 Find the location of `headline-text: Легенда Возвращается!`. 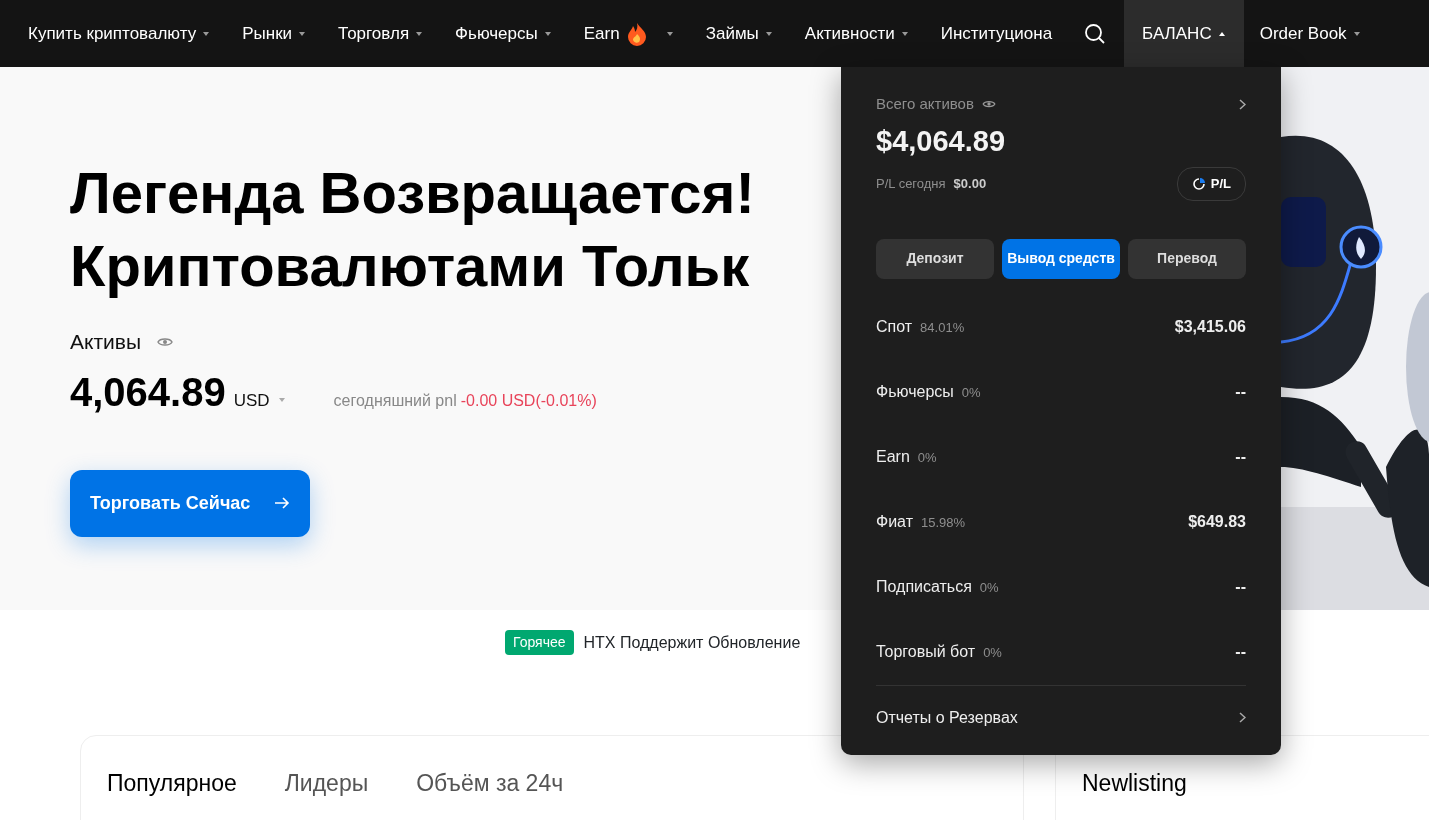

headline-text: Легенда Возвращается! is located at coordinates (412, 193).